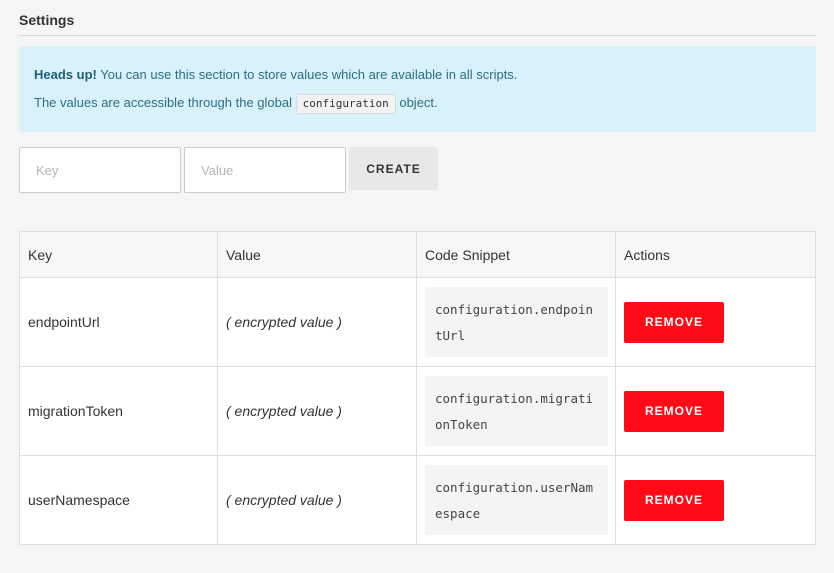 The width and height of the screenshot is (834, 573). I want to click on code-snippet: configuration.endpointUrl, so click(516, 322).